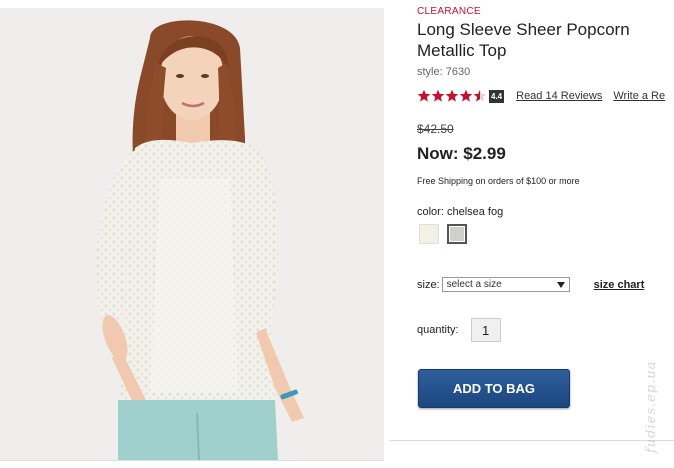 The image size is (674, 468). Describe the element at coordinates (457, 234) in the screenshot. I see `color-swatch-chelsea-fog` at that location.